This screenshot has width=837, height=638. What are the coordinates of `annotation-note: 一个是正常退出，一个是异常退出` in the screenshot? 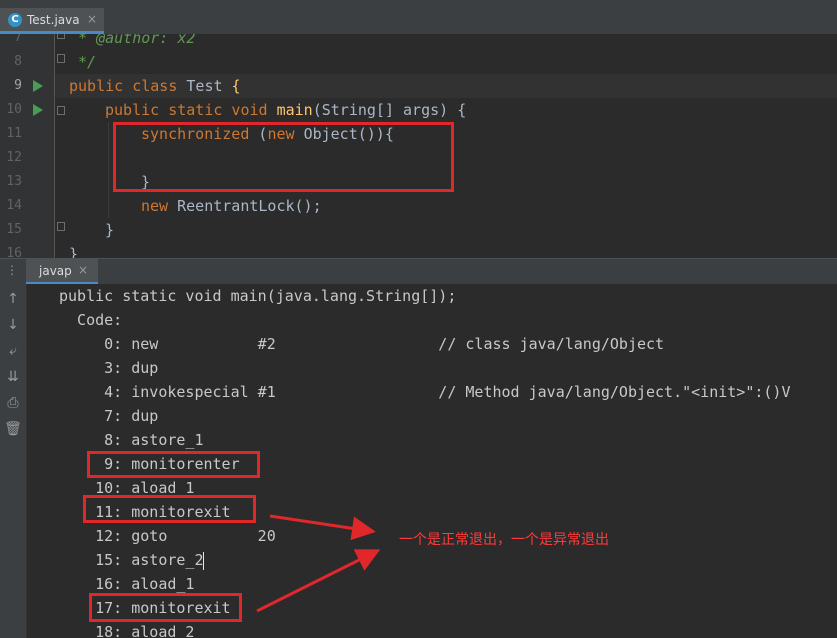 It's located at (504, 540).